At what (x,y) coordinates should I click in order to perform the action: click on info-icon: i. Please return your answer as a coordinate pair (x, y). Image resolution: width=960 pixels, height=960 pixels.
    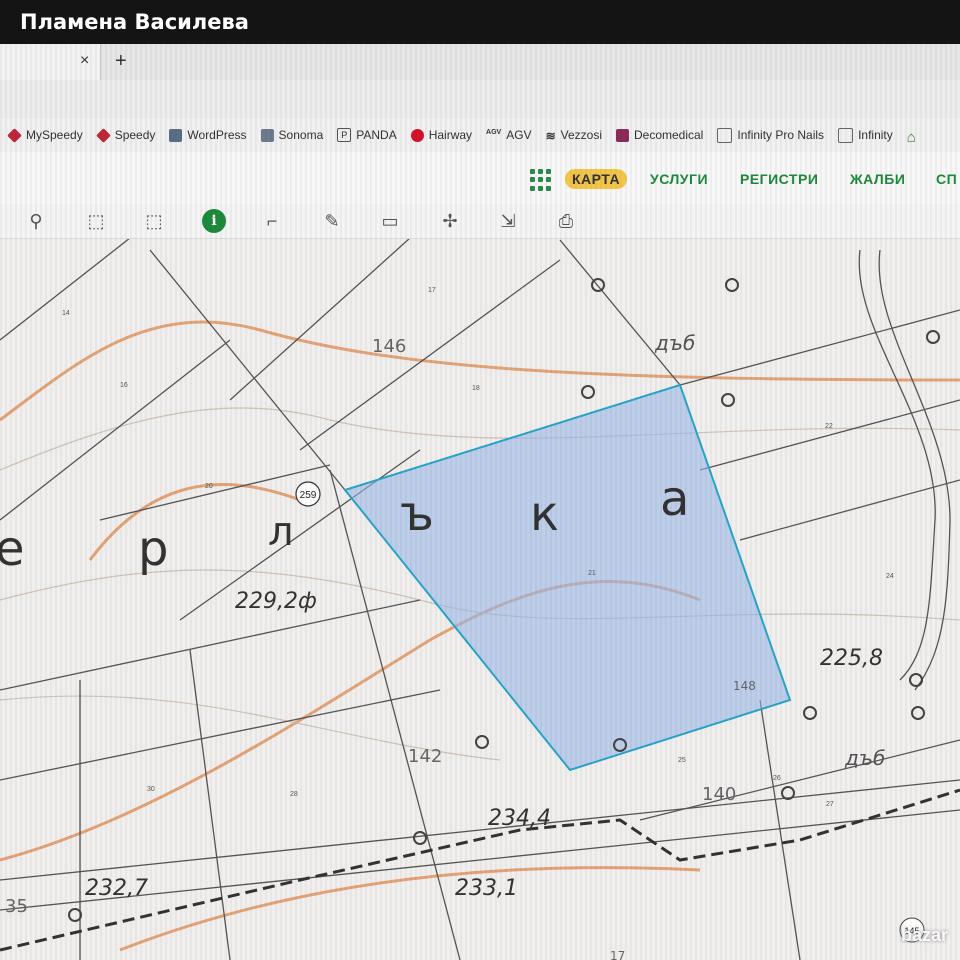
    Looking at the image, I should click on (214, 221).